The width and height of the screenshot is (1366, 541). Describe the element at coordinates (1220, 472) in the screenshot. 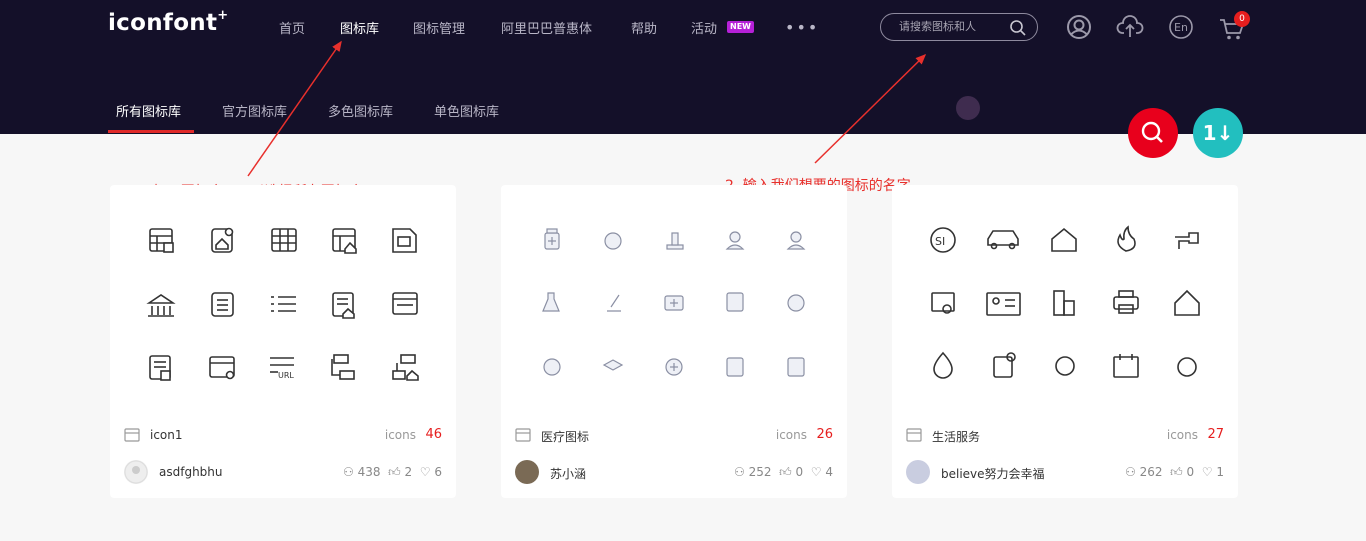

I see `favorites-count: 1` at that location.